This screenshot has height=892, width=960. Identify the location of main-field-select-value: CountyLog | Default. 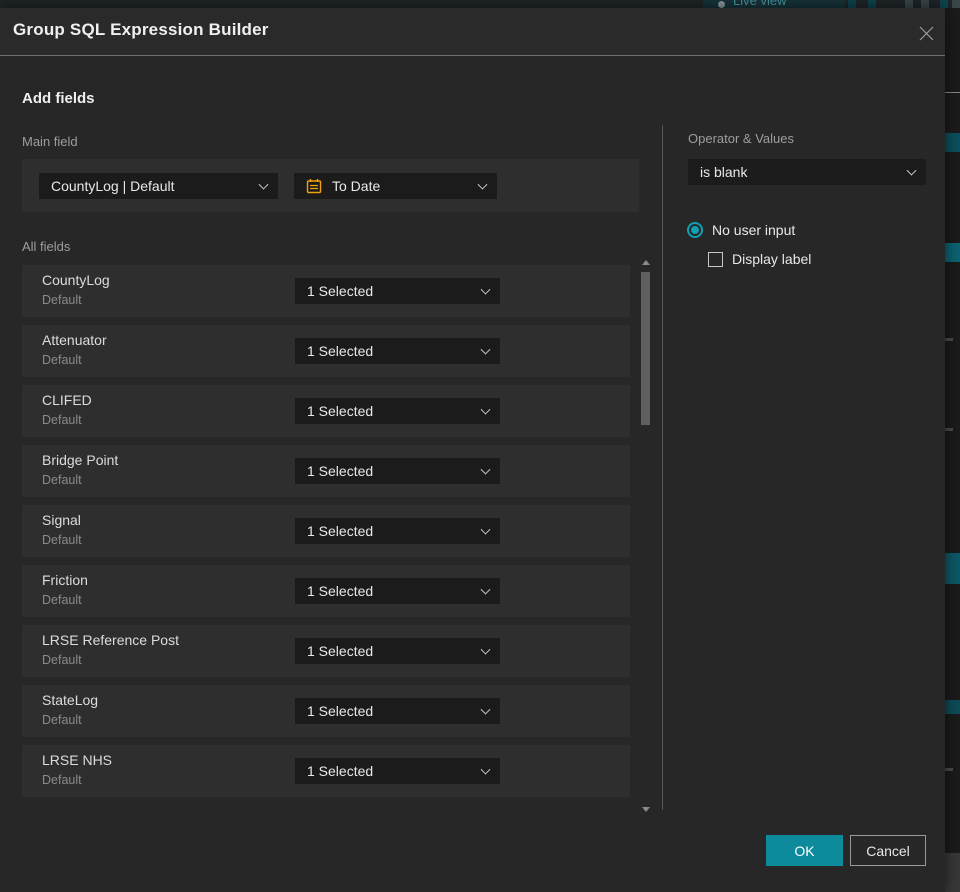
(113, 186).